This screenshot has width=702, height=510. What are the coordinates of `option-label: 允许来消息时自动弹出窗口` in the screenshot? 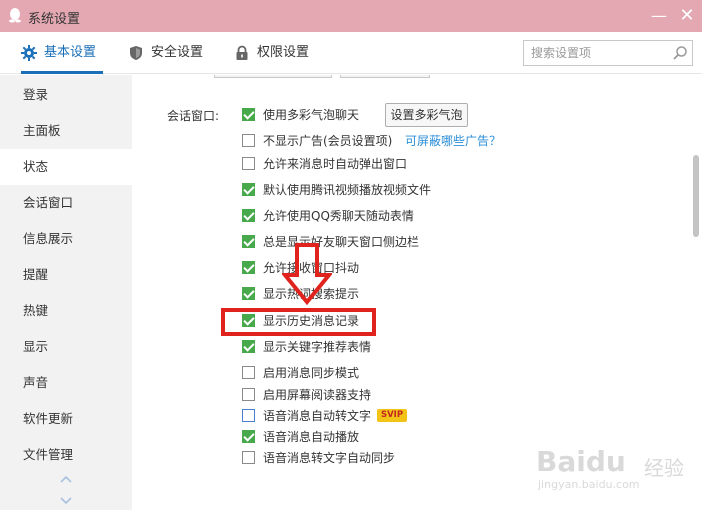 It's located at (335, 164).